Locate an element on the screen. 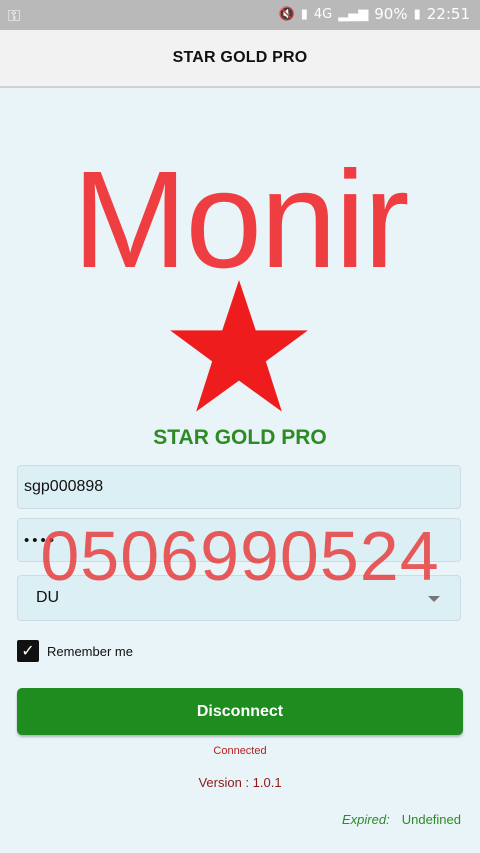  battery-icon: ▮ is located at coordinates (417, 14).